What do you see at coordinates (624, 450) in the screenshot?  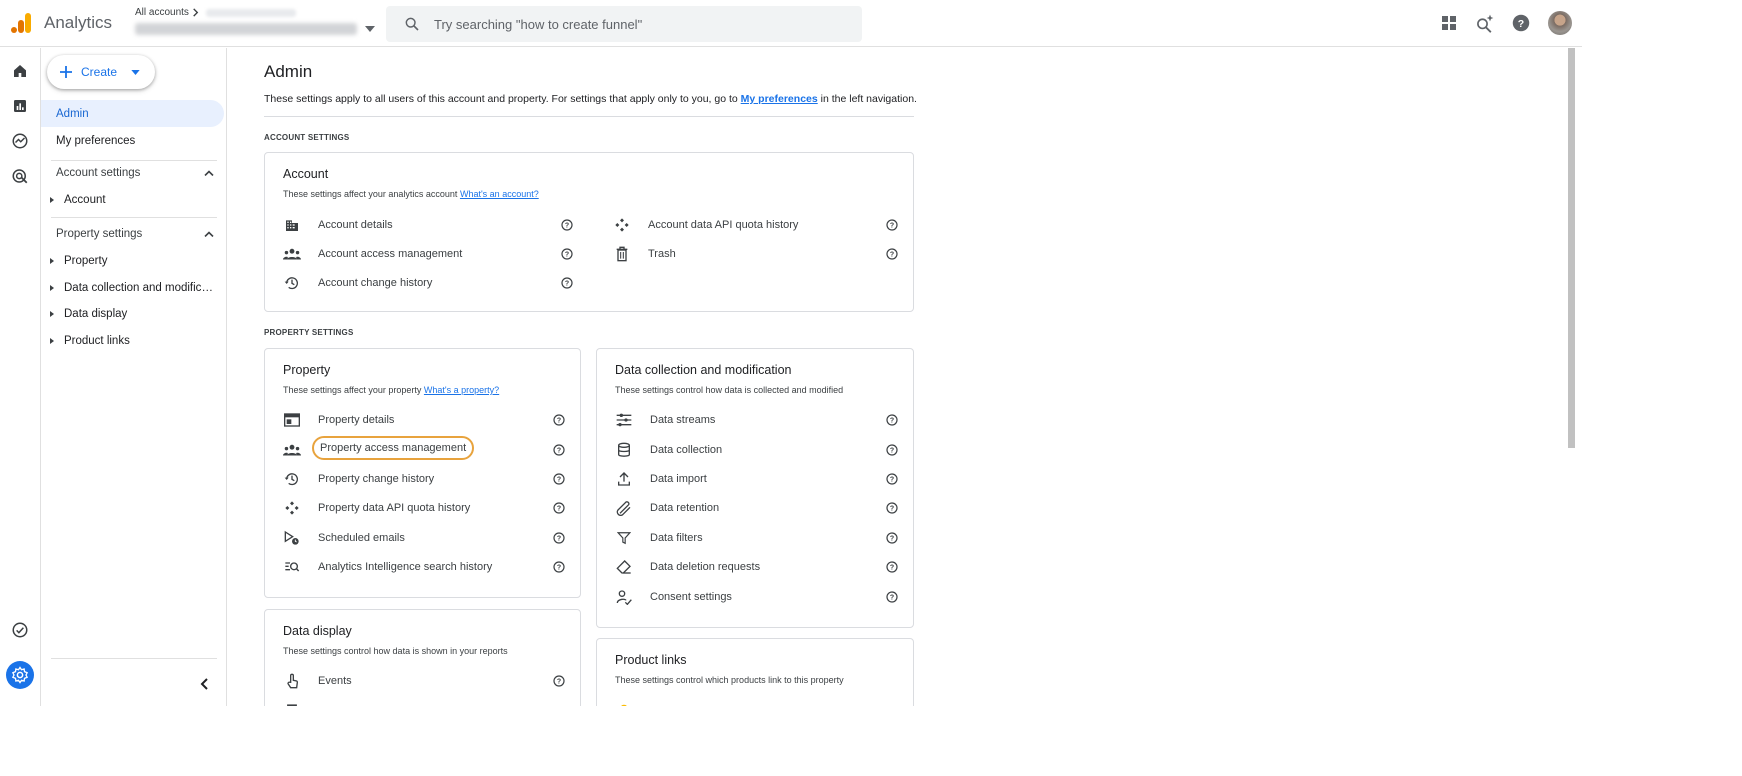 I see `database-icon` at bounding box center [624, 450].